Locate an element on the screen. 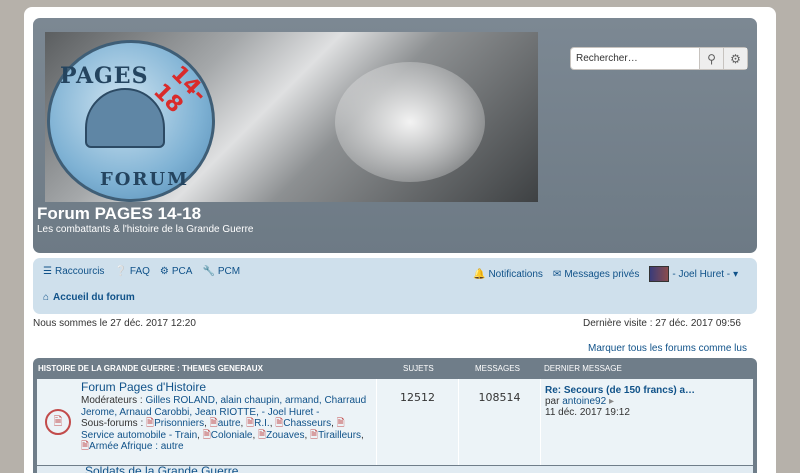 The width and height of the screenshot is (800, 473). nav-label: FAQ is located at coordinates (139, 271).